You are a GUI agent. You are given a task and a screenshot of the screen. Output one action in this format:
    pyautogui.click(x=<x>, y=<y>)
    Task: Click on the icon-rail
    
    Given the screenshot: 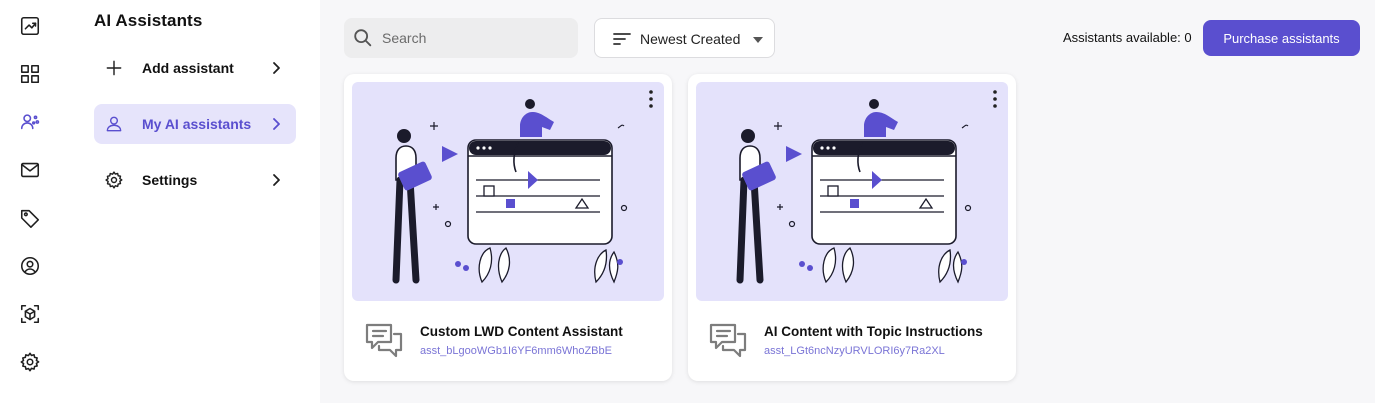 What is the action you would take?
    pyautogui.click(x=35, y=201)
    